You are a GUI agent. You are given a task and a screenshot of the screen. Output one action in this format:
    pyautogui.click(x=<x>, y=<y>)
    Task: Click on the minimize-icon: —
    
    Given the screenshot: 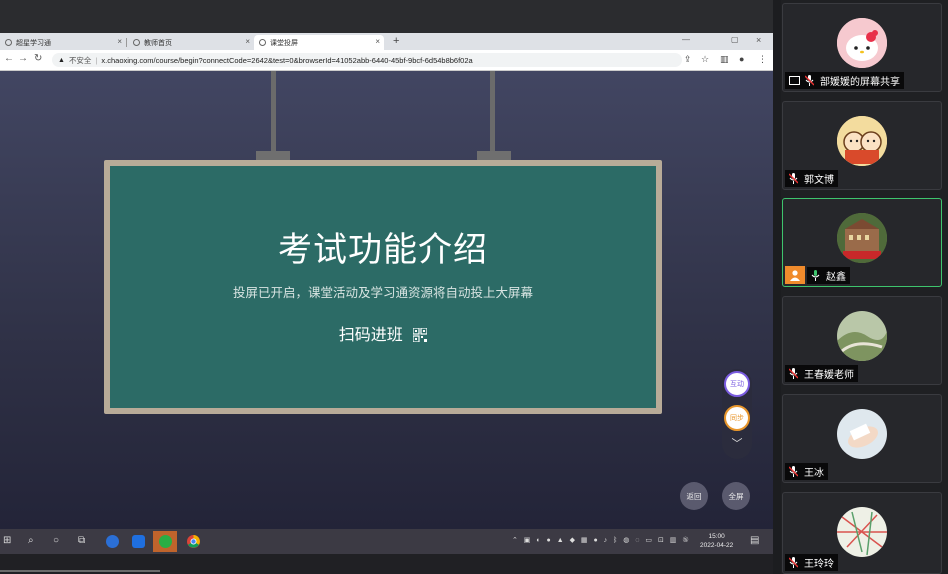 What is the action you would take?
    pyautogui.click(x=686, y=39)
    